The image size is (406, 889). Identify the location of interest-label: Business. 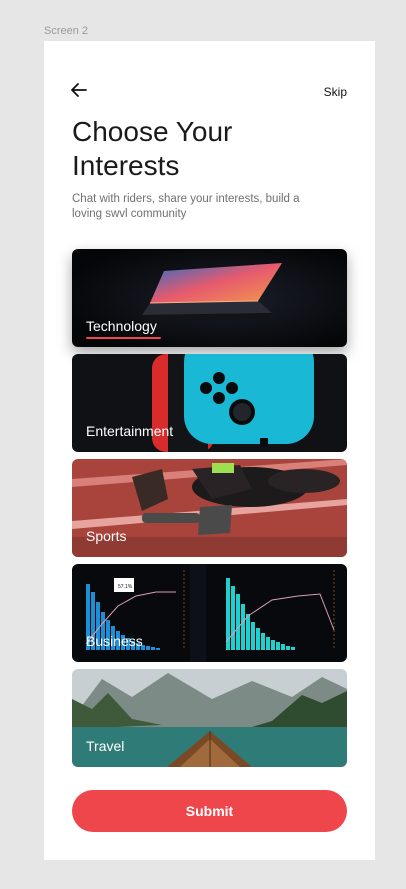
(114, 641).